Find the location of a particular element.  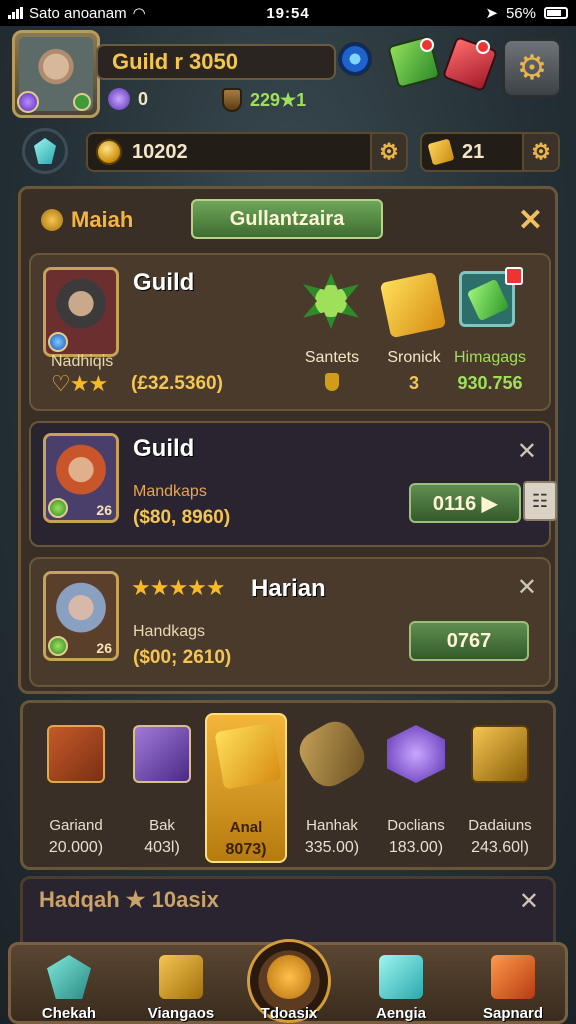

status-right: ➤ 56% is located at coordinates (458, 13).